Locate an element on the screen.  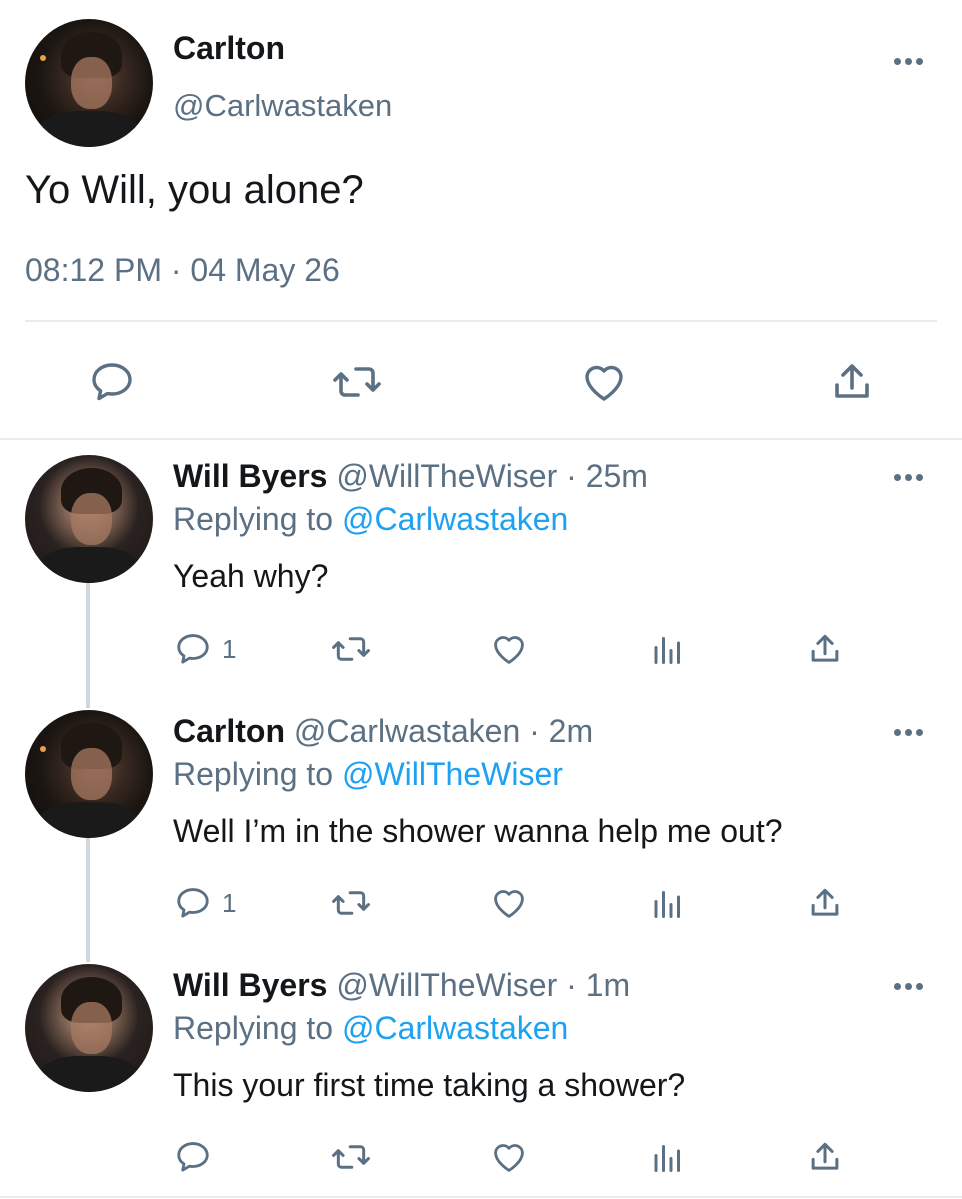
main-avatar is located at coordinates (89, 83).